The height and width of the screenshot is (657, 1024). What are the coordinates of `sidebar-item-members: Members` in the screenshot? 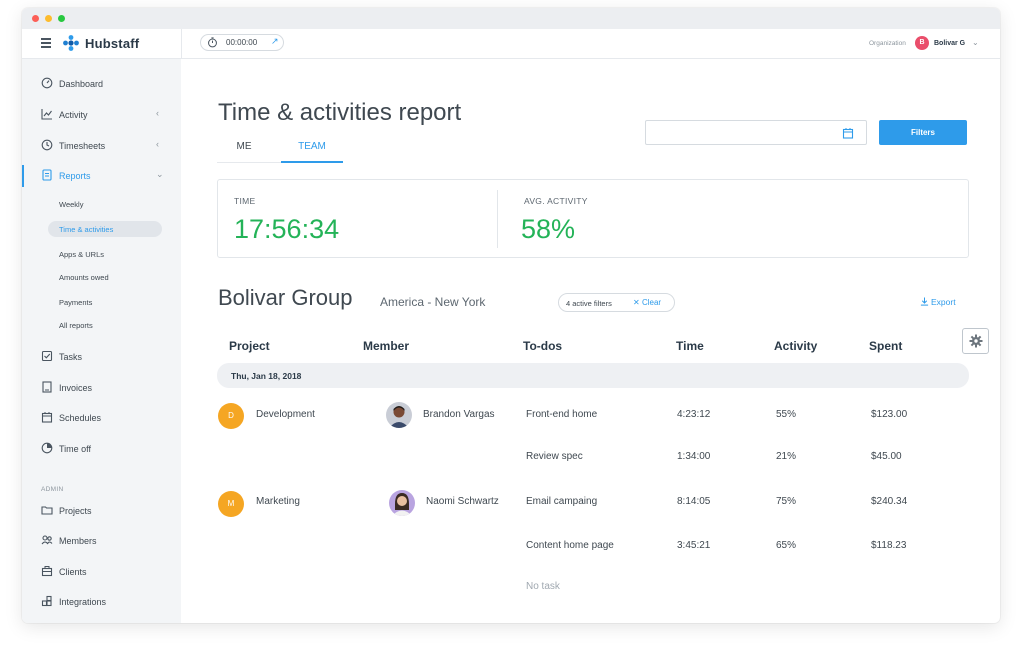 It's located at (101, 541).